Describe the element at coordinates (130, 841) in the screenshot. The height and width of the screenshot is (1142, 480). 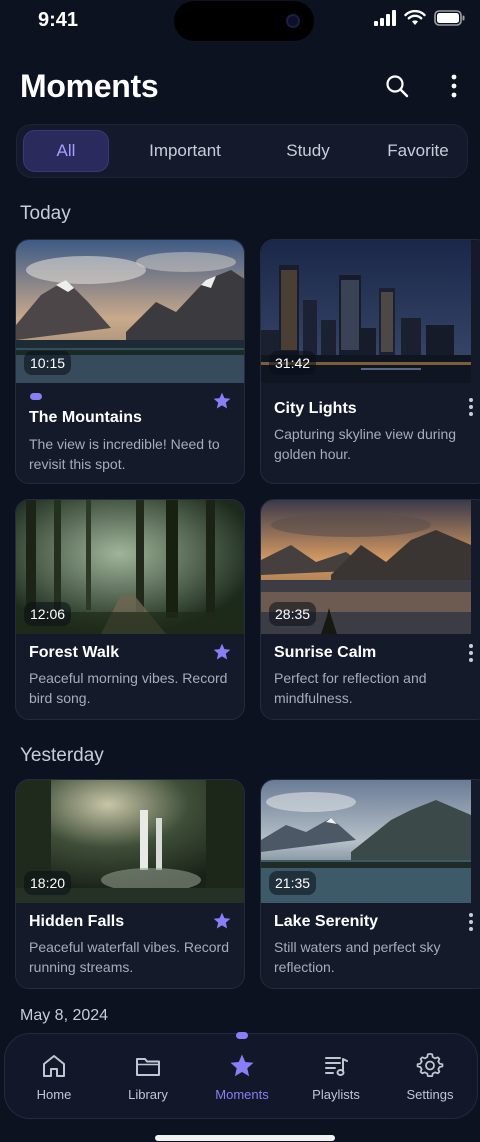
I see `card-thumbnail: 18:20` at that location.